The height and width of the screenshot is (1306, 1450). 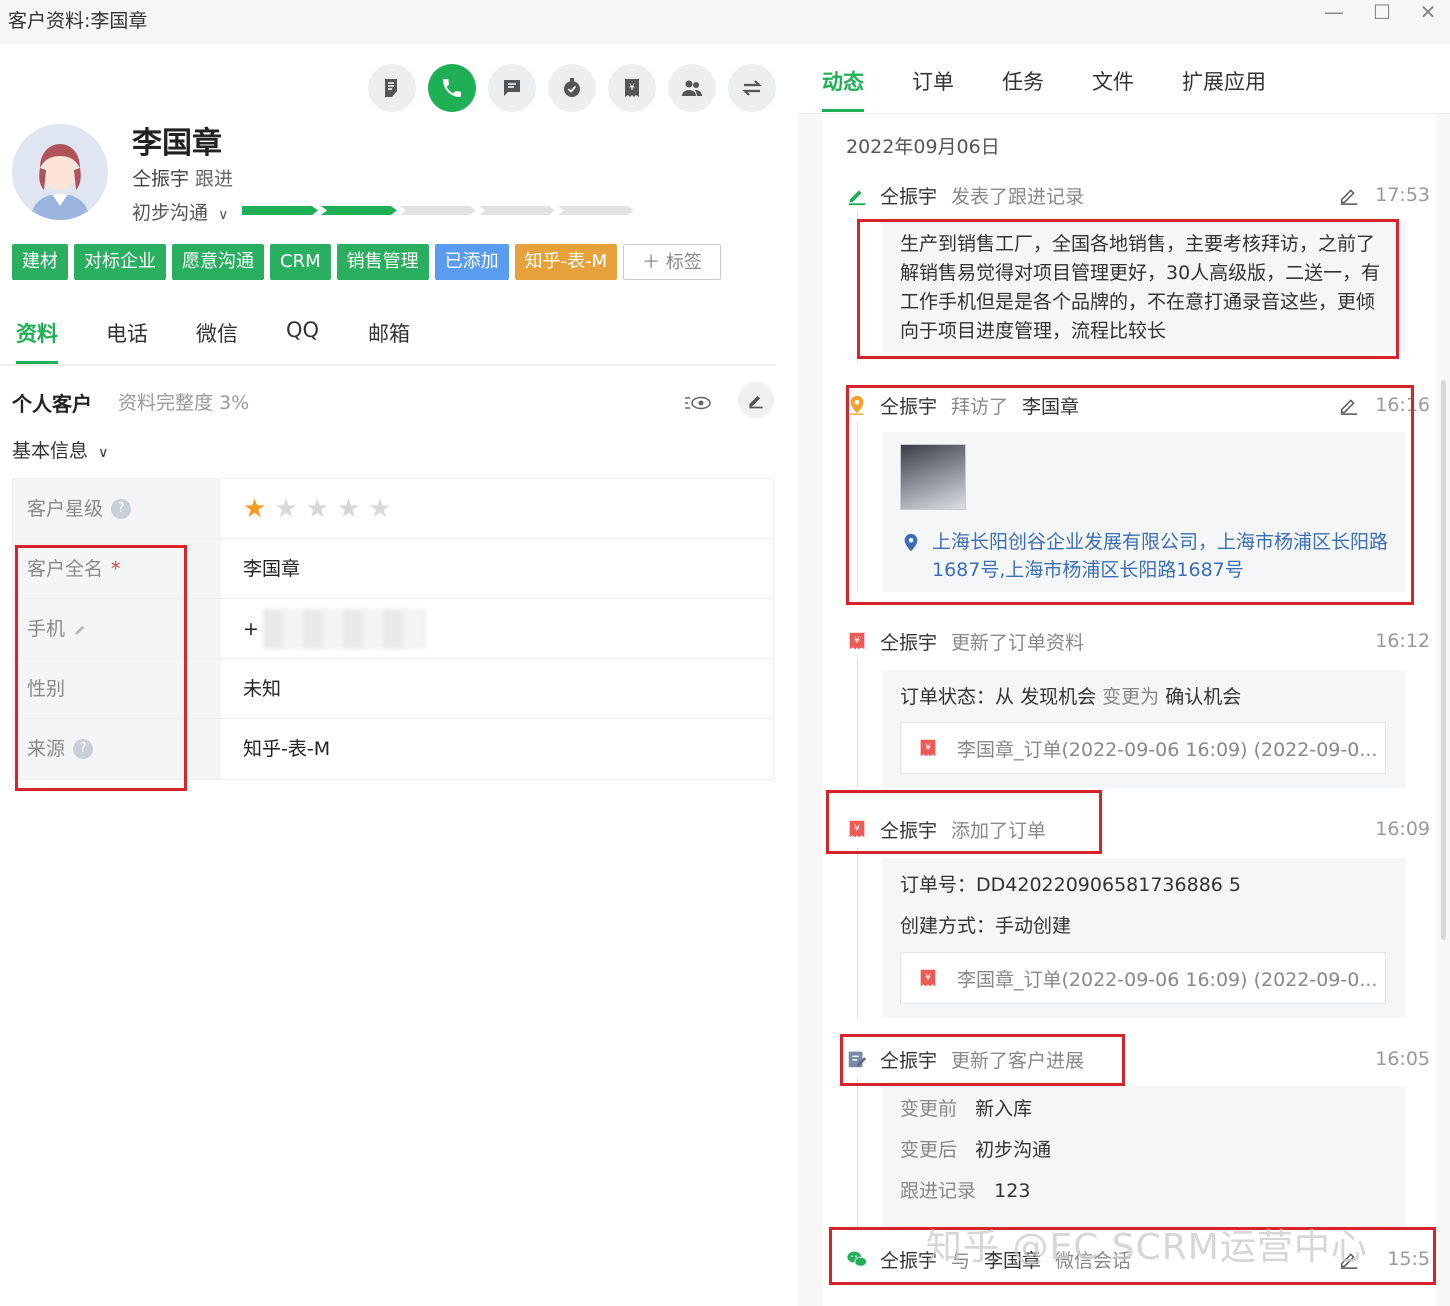 I want to click on event-header: ¥ 仝振宇 更新了订单资料 16:12, so click(x=1138, y=641).